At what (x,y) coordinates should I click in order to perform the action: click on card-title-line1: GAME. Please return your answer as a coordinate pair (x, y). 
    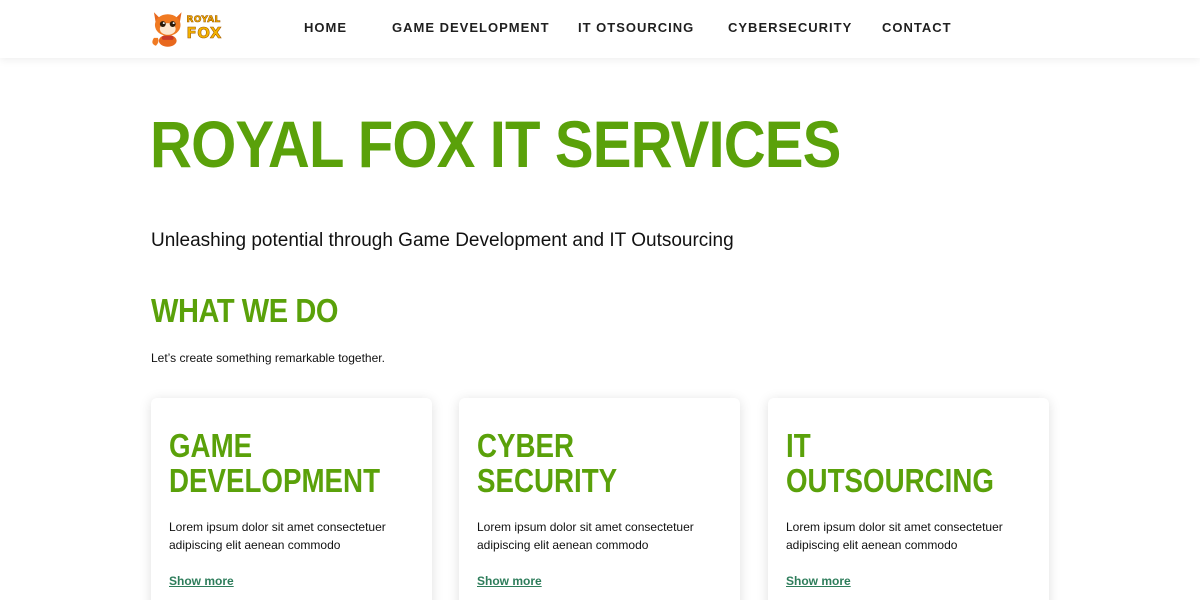
    Looking at the image, I should click on (211, 445).